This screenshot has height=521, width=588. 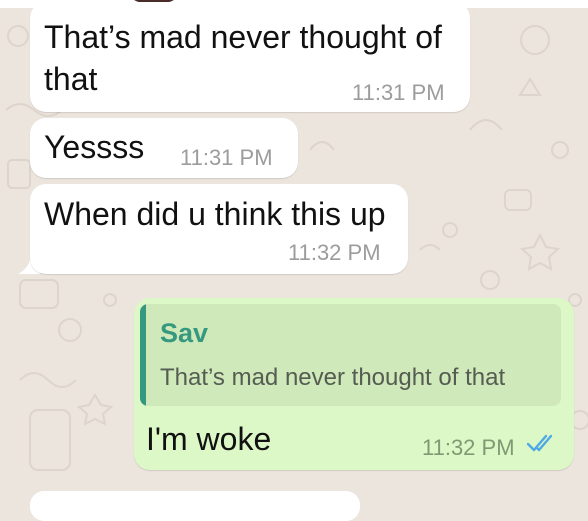 I want to click on incoming-message: When did u think this up 11:32 PM, so click(x=219, y=229).